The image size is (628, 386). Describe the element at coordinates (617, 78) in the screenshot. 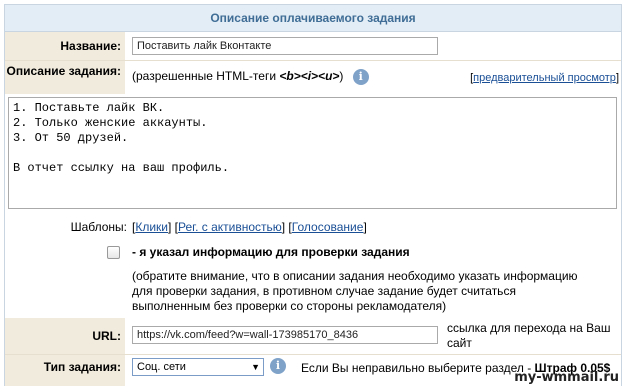

I see `preview-bracket-right: ]` at that location.